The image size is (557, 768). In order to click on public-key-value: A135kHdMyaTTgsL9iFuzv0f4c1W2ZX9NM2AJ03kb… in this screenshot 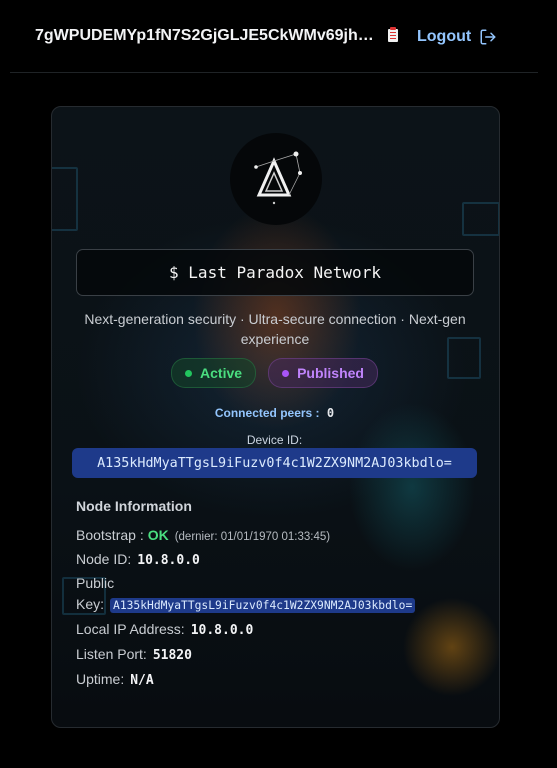, I will do `click(263, 605)`.